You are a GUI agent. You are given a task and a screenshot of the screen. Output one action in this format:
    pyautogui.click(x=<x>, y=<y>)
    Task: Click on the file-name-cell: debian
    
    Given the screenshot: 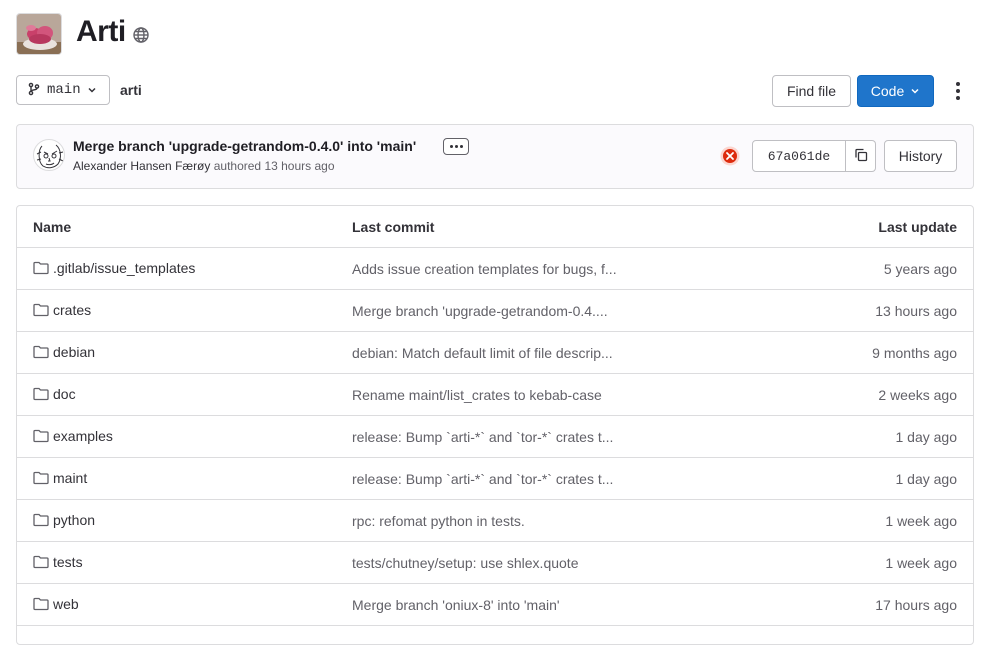 What is the action you would take?
    pyautogui.click(x=64, y=352)
    